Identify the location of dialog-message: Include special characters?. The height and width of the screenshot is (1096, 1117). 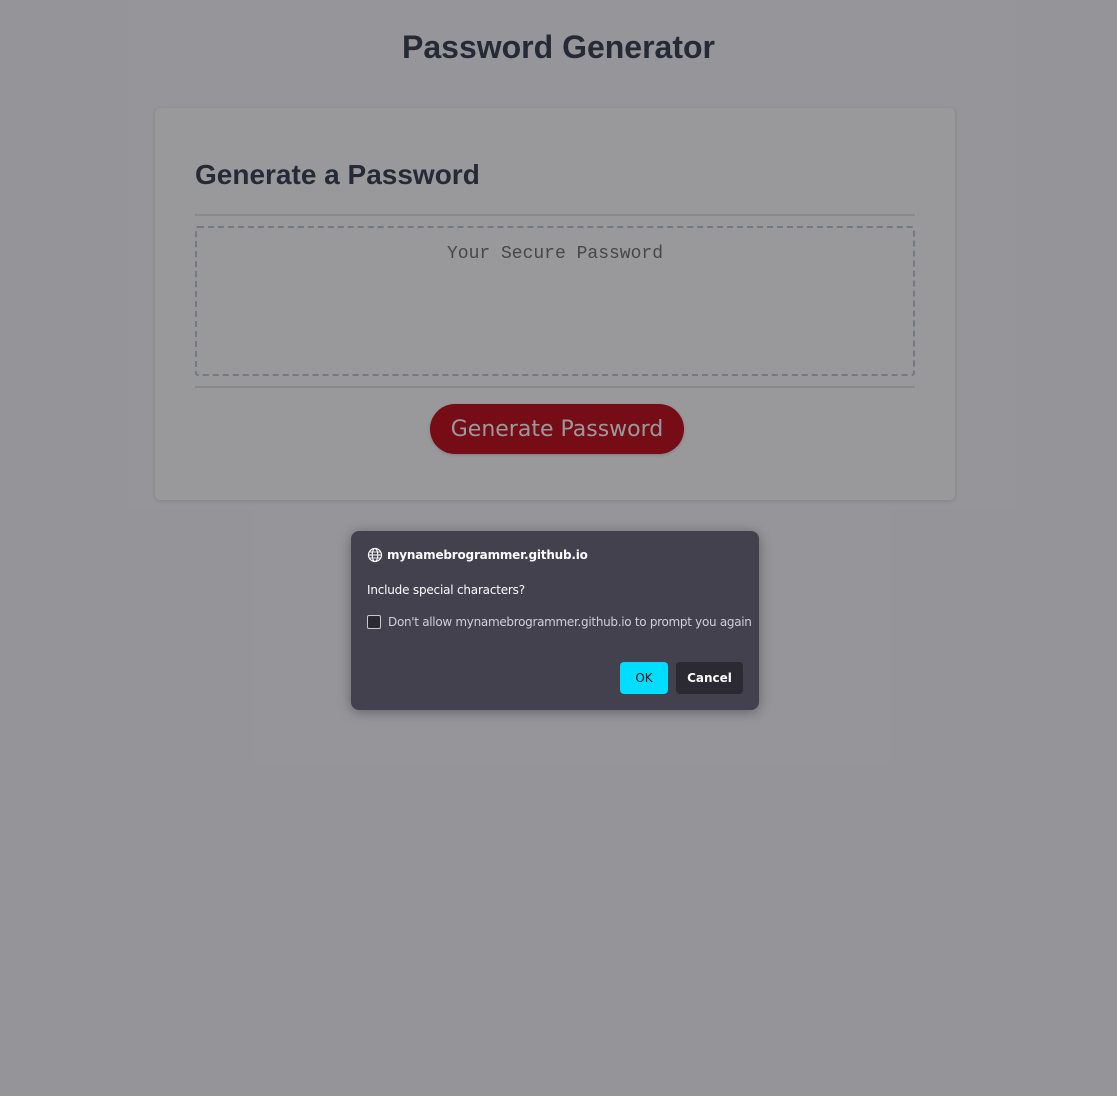
(446, 590).